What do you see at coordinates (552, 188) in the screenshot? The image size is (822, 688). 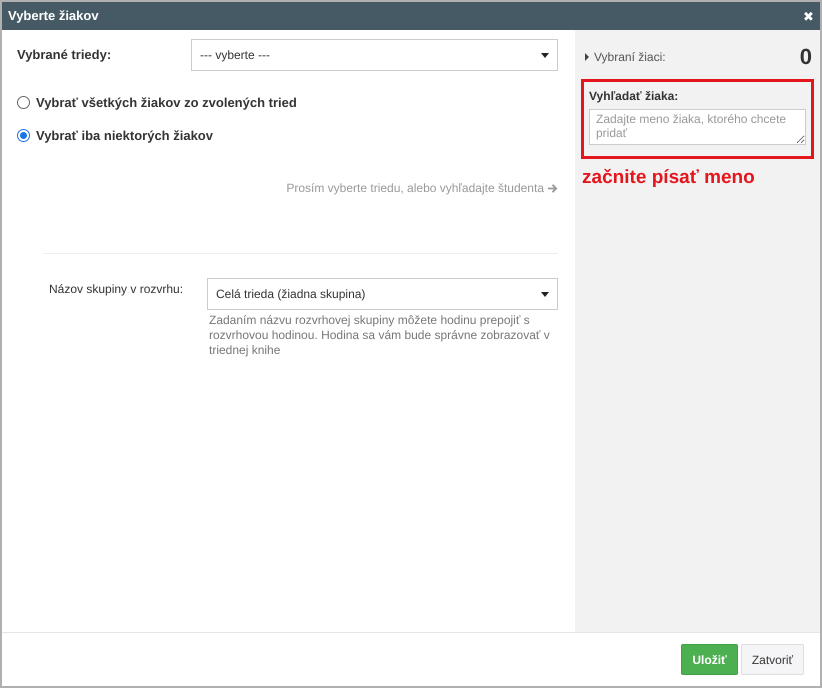 I see `arrow-right-icon` at bounding box center [552, 188].